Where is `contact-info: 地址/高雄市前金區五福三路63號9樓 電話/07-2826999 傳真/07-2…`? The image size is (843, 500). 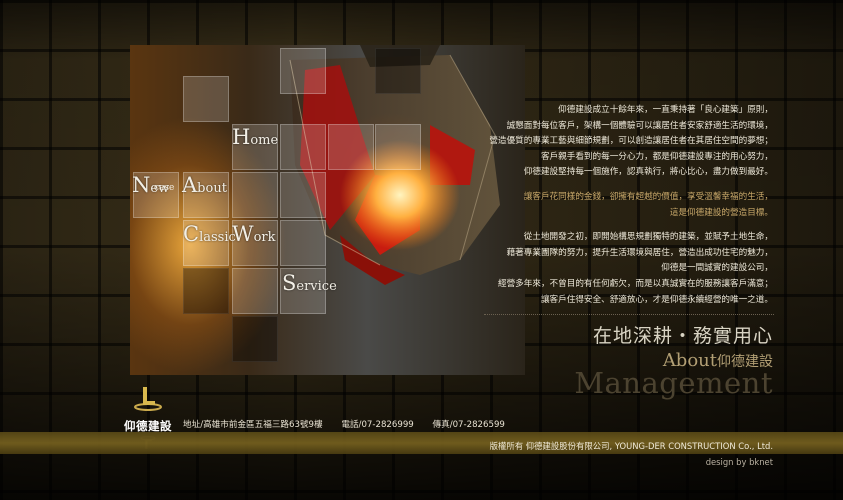 contact-info: 地址/高雄市前金區五福三路63號9樓 電話/07-2826999 傳真/07-2… is located at coordinates (351, 424).